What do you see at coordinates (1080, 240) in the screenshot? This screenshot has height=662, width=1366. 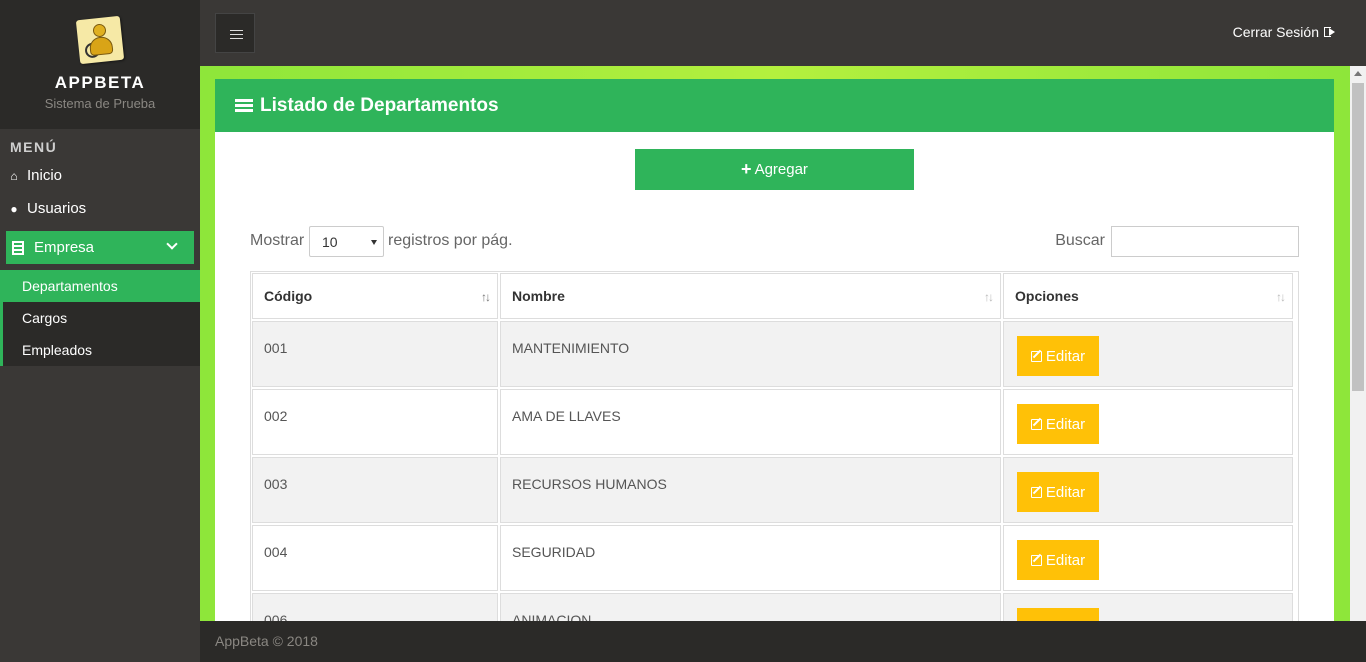 I see `search-label: Buscar` at bounding box center [1080, 240].